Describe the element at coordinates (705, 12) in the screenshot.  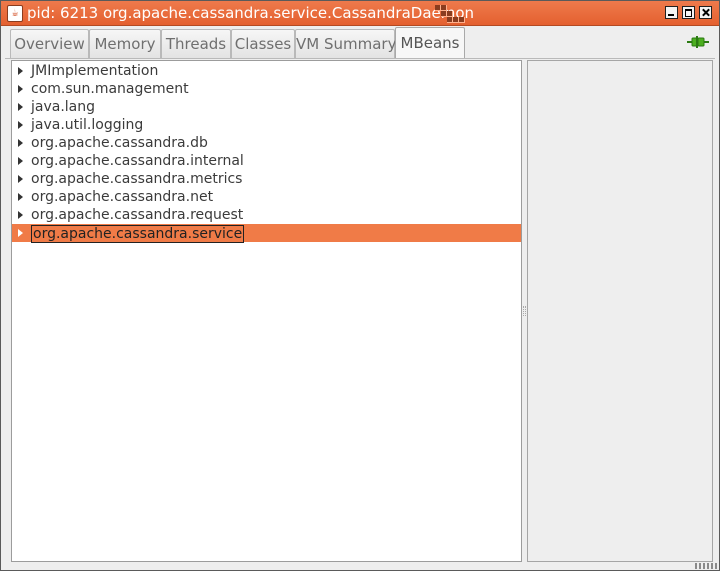
I see `close-button` at that location.